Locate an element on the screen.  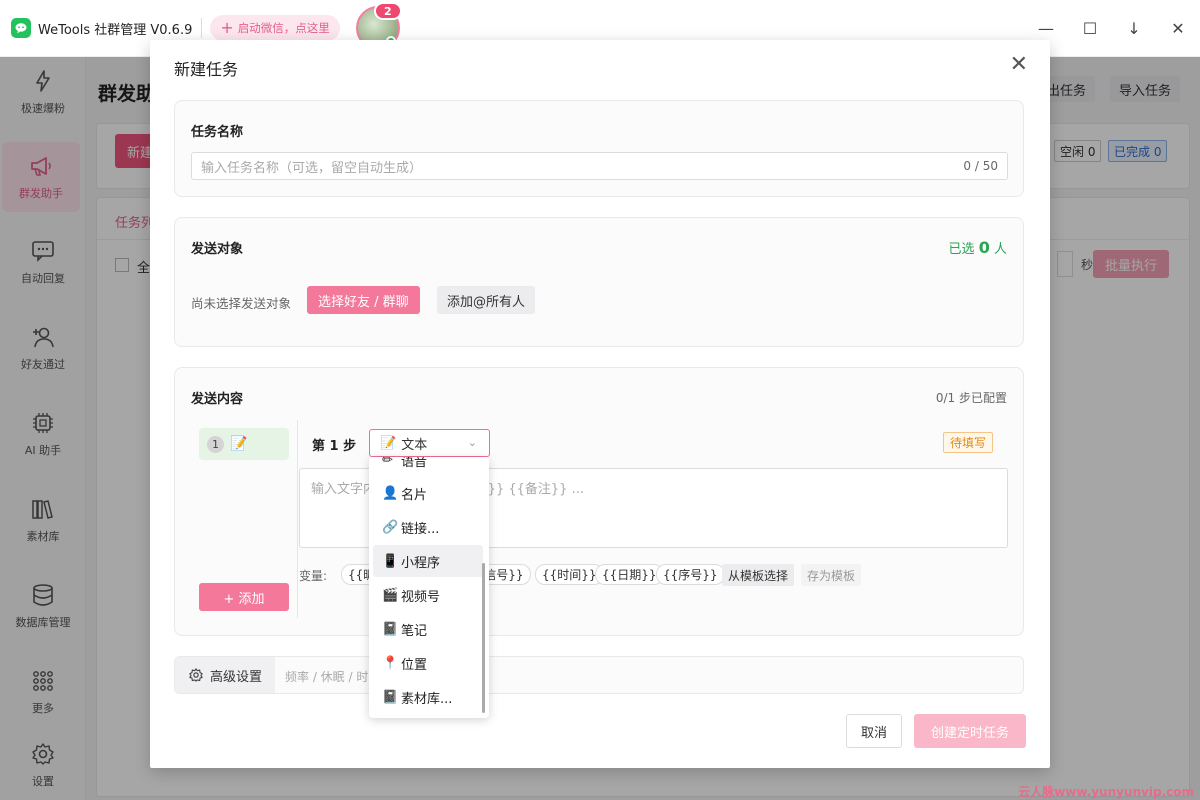
selected-count: 已选 0 人 is located at coordinates (978, 247).